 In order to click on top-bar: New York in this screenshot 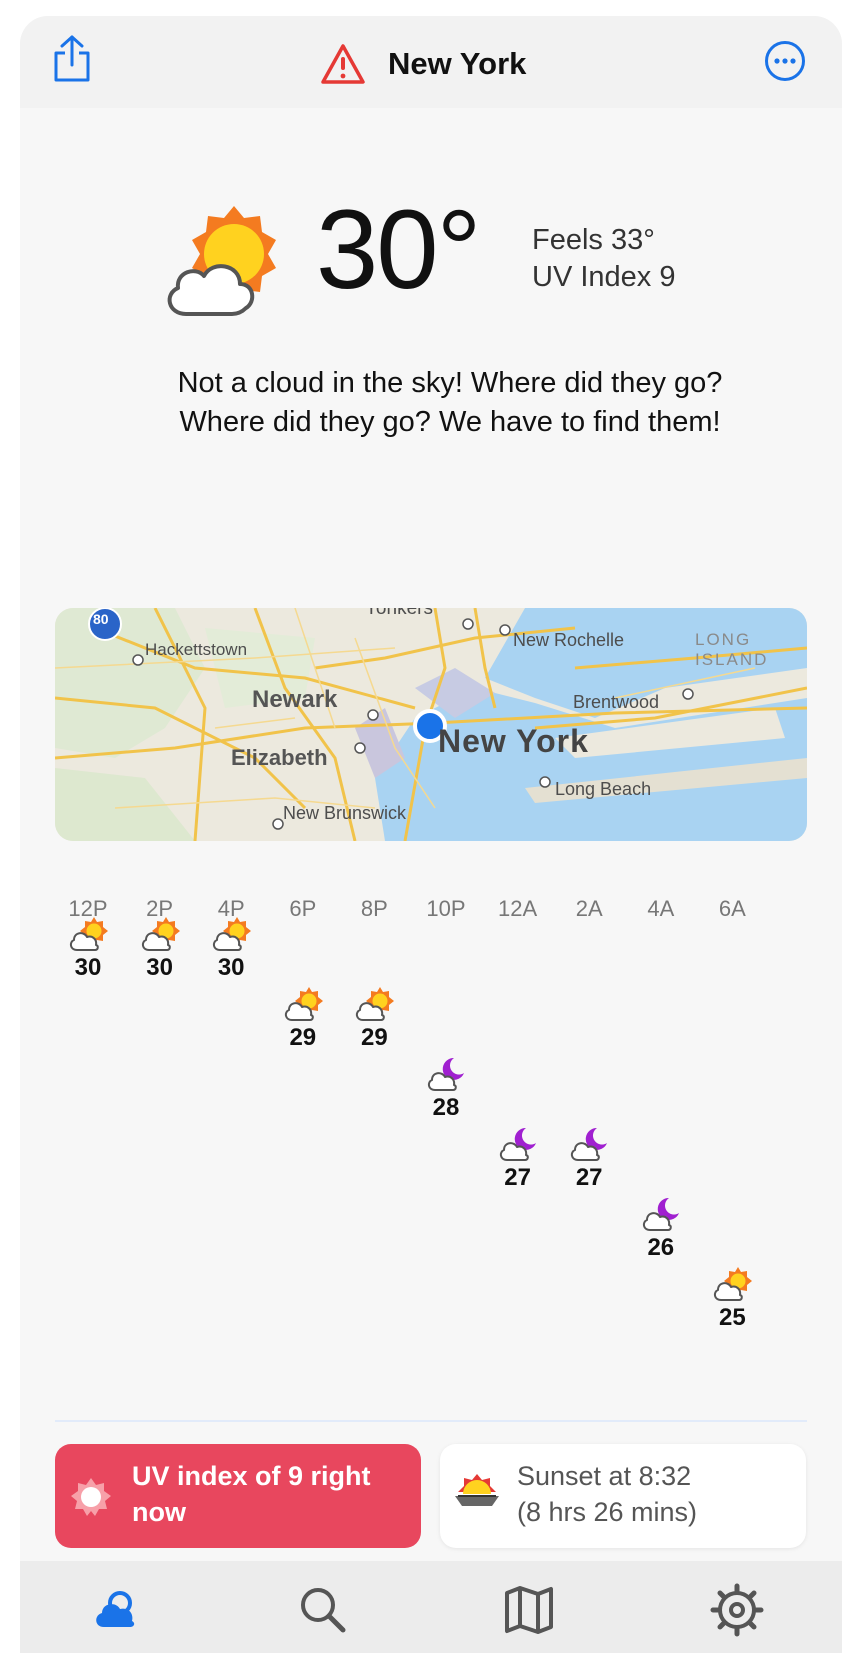, I will do `click(431, 62)`.